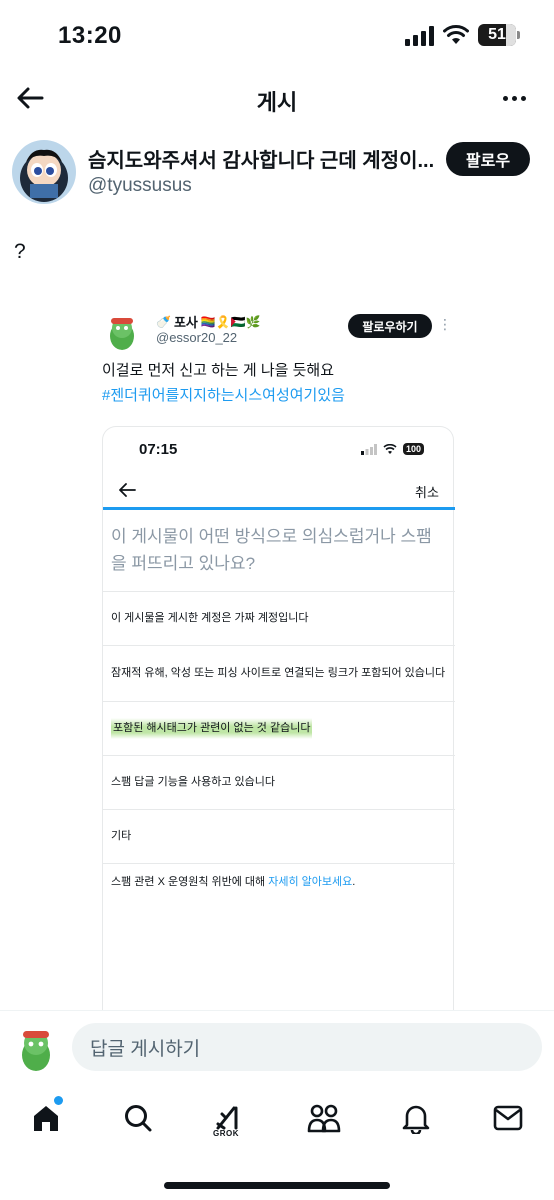 The height and width of the screenshot is (1200, 554). I want to click on report-option-label: 잠재적 유해, 악성 또는 피싱 사이트로 연결되는 링크가 포함되어 있습니다, so click(278, 673).